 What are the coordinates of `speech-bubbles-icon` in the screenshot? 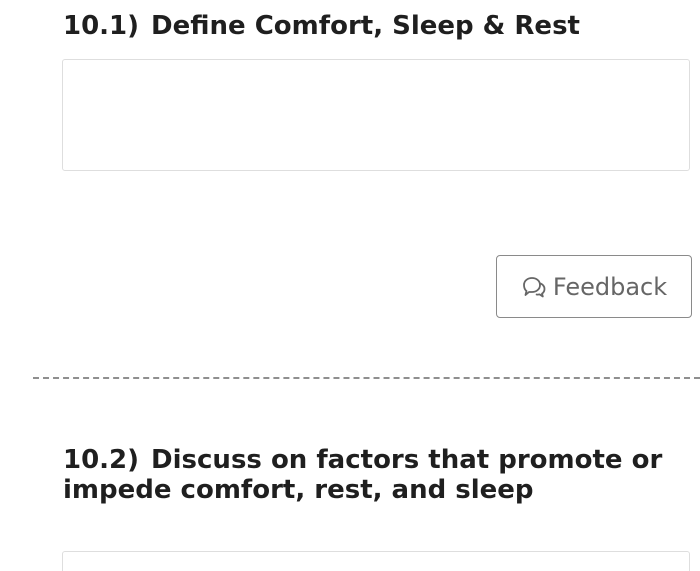 It's located at (534, 287).